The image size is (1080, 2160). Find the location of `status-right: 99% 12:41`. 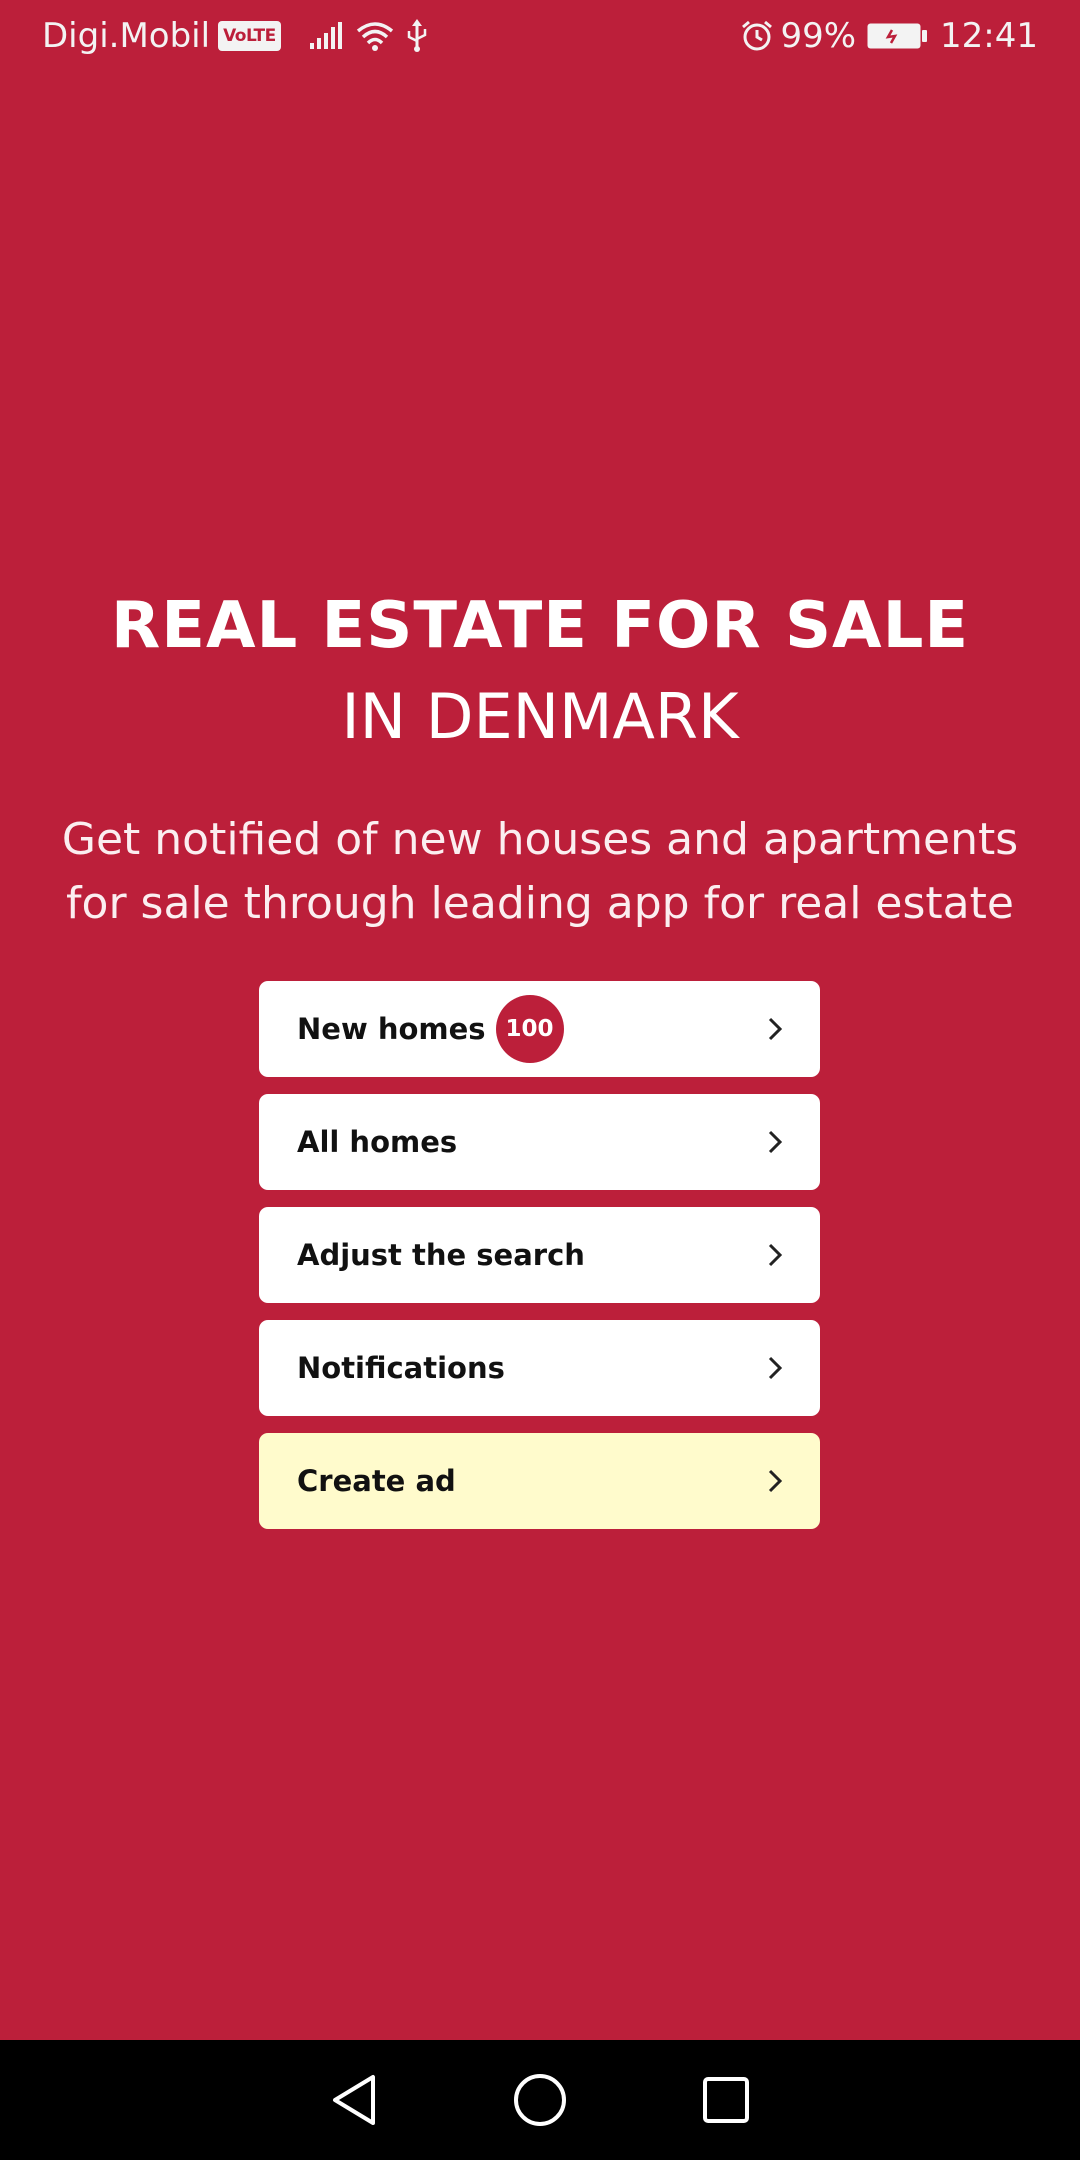

status-right: 99% 12:41 is located at coordinates (889, 36).